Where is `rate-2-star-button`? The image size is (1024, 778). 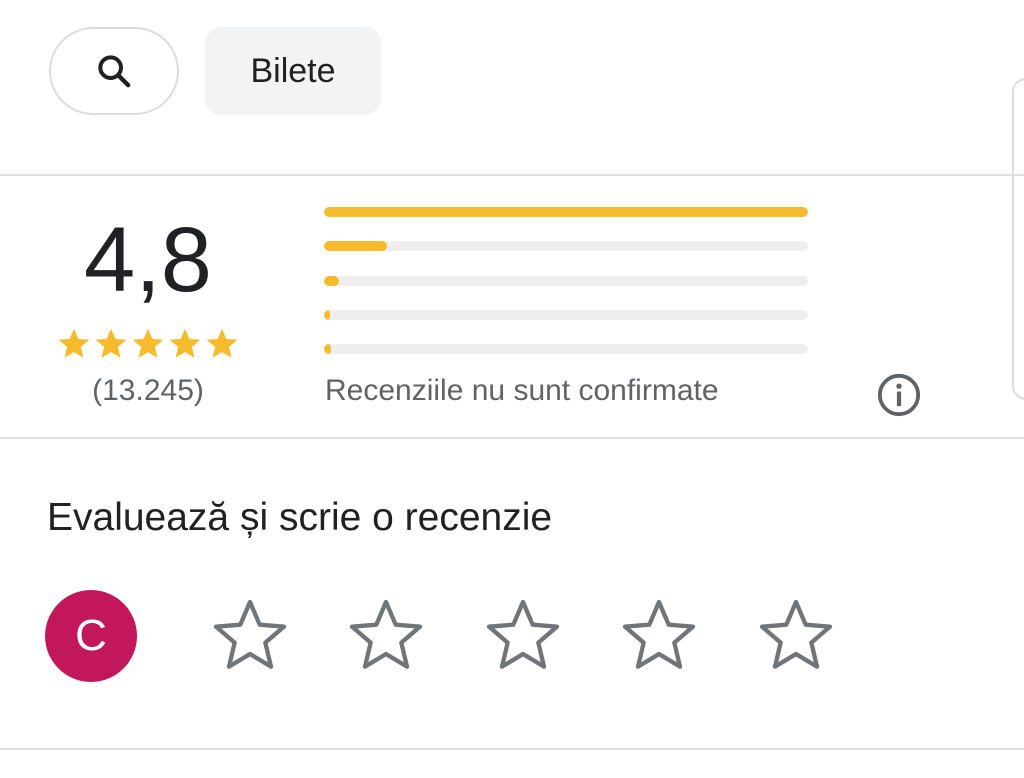
rate-2-star-button is located at coordinates (386, 636).